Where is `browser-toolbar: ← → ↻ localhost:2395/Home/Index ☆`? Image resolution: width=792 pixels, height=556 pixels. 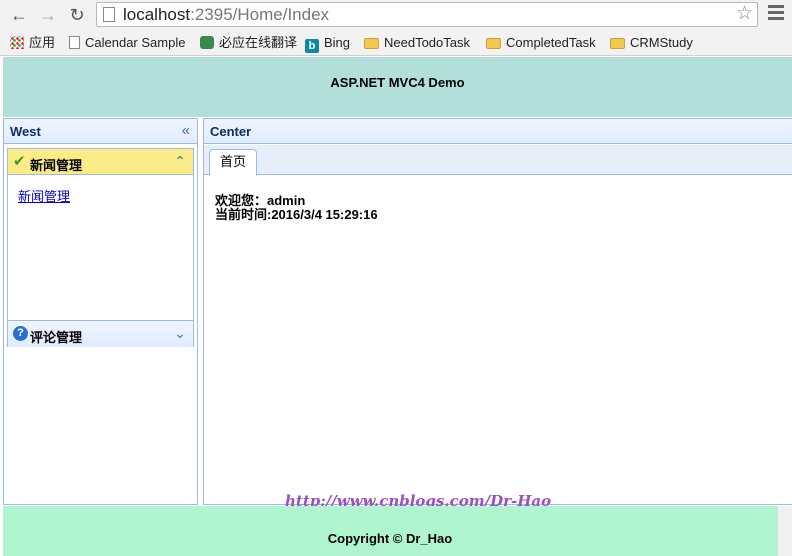 browser-toolbar: ← → ↻ localhost:2395/Home/Index ☆ is located at coordinates (396, 15).